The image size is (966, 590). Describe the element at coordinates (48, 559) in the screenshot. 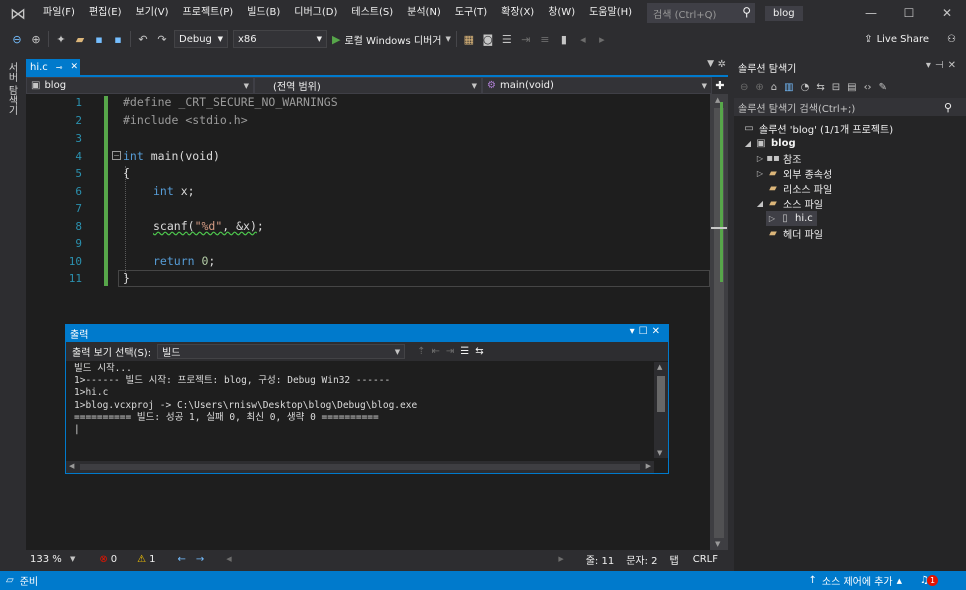

I see `zoom-level: 133 %` at that location.